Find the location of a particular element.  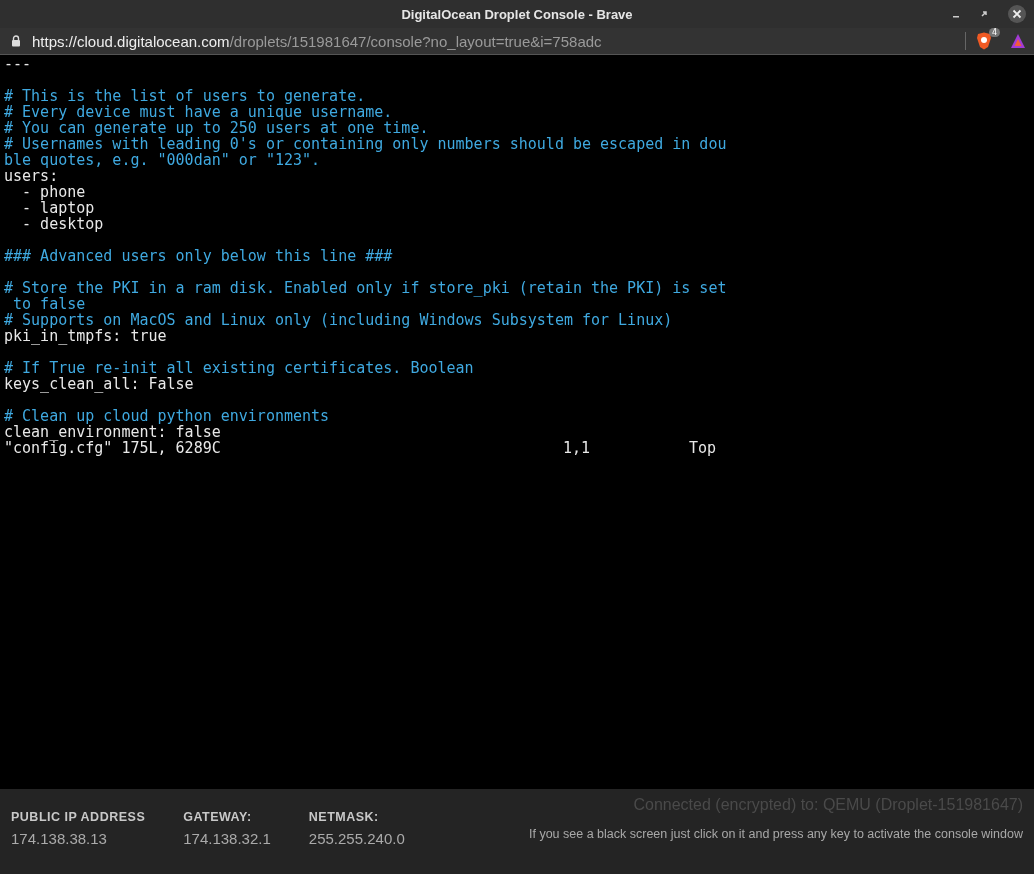

code-line: - laptop is located at coordinates (58, 208).